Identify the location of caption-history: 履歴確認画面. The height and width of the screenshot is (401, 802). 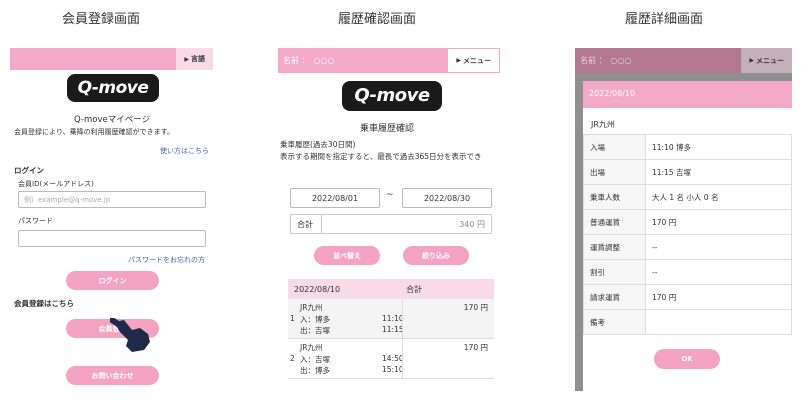
(377, 19).